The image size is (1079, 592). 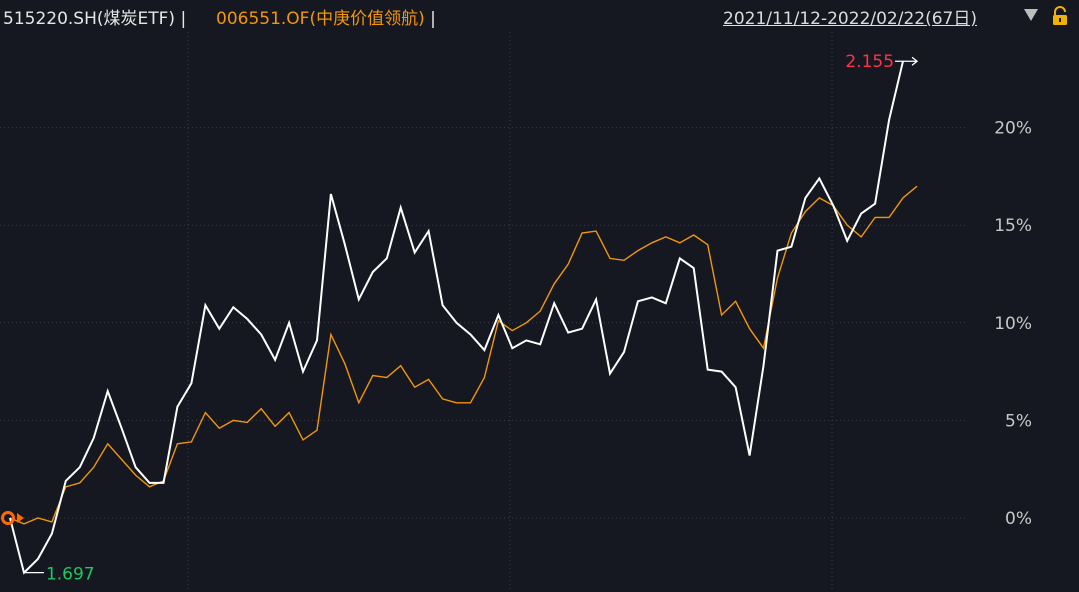 I want to click on y-tick-label: 20%, so click(x=1013, y=129).